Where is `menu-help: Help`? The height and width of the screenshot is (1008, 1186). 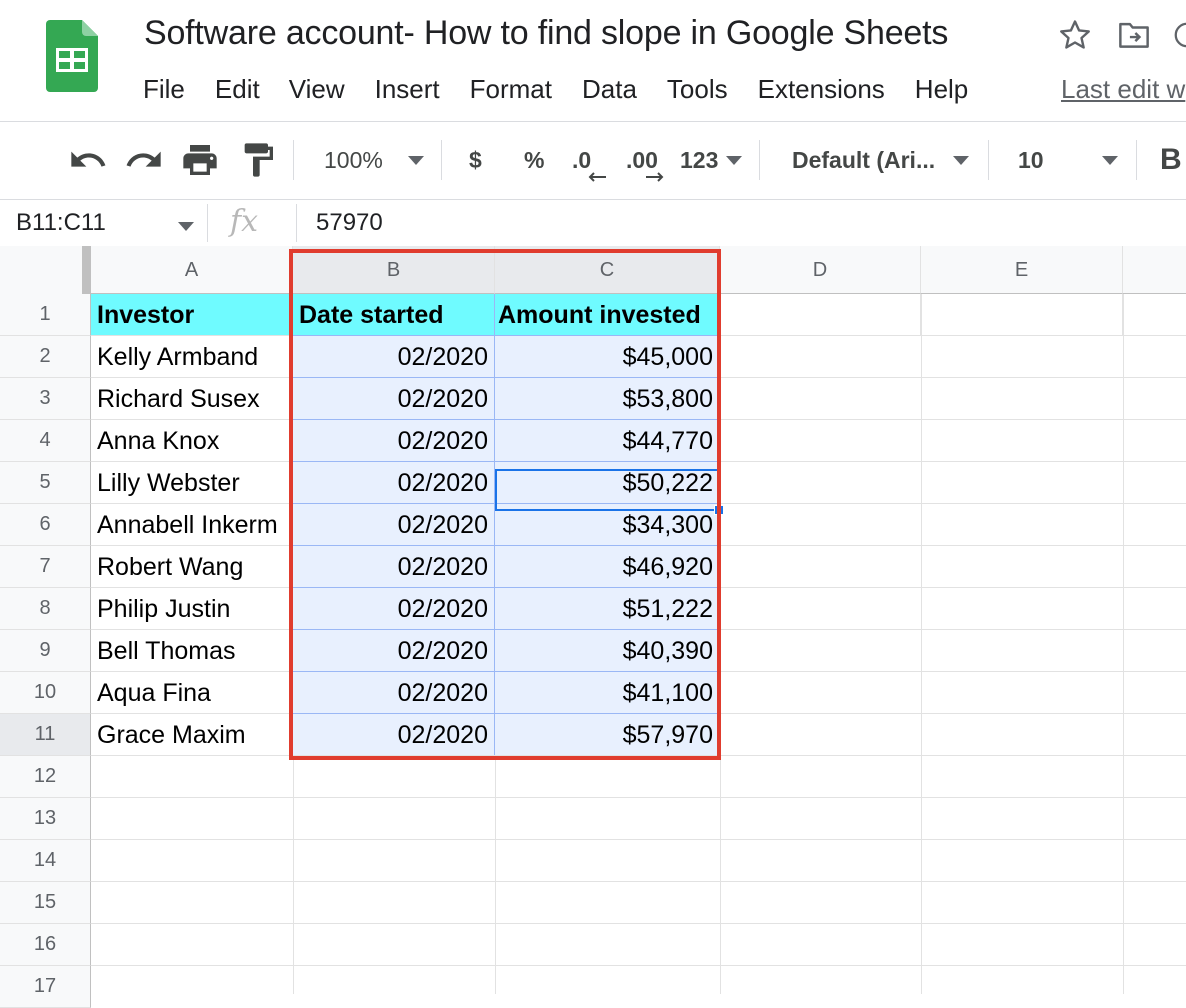
menu-help: Help is located at coordinates (941, 89).